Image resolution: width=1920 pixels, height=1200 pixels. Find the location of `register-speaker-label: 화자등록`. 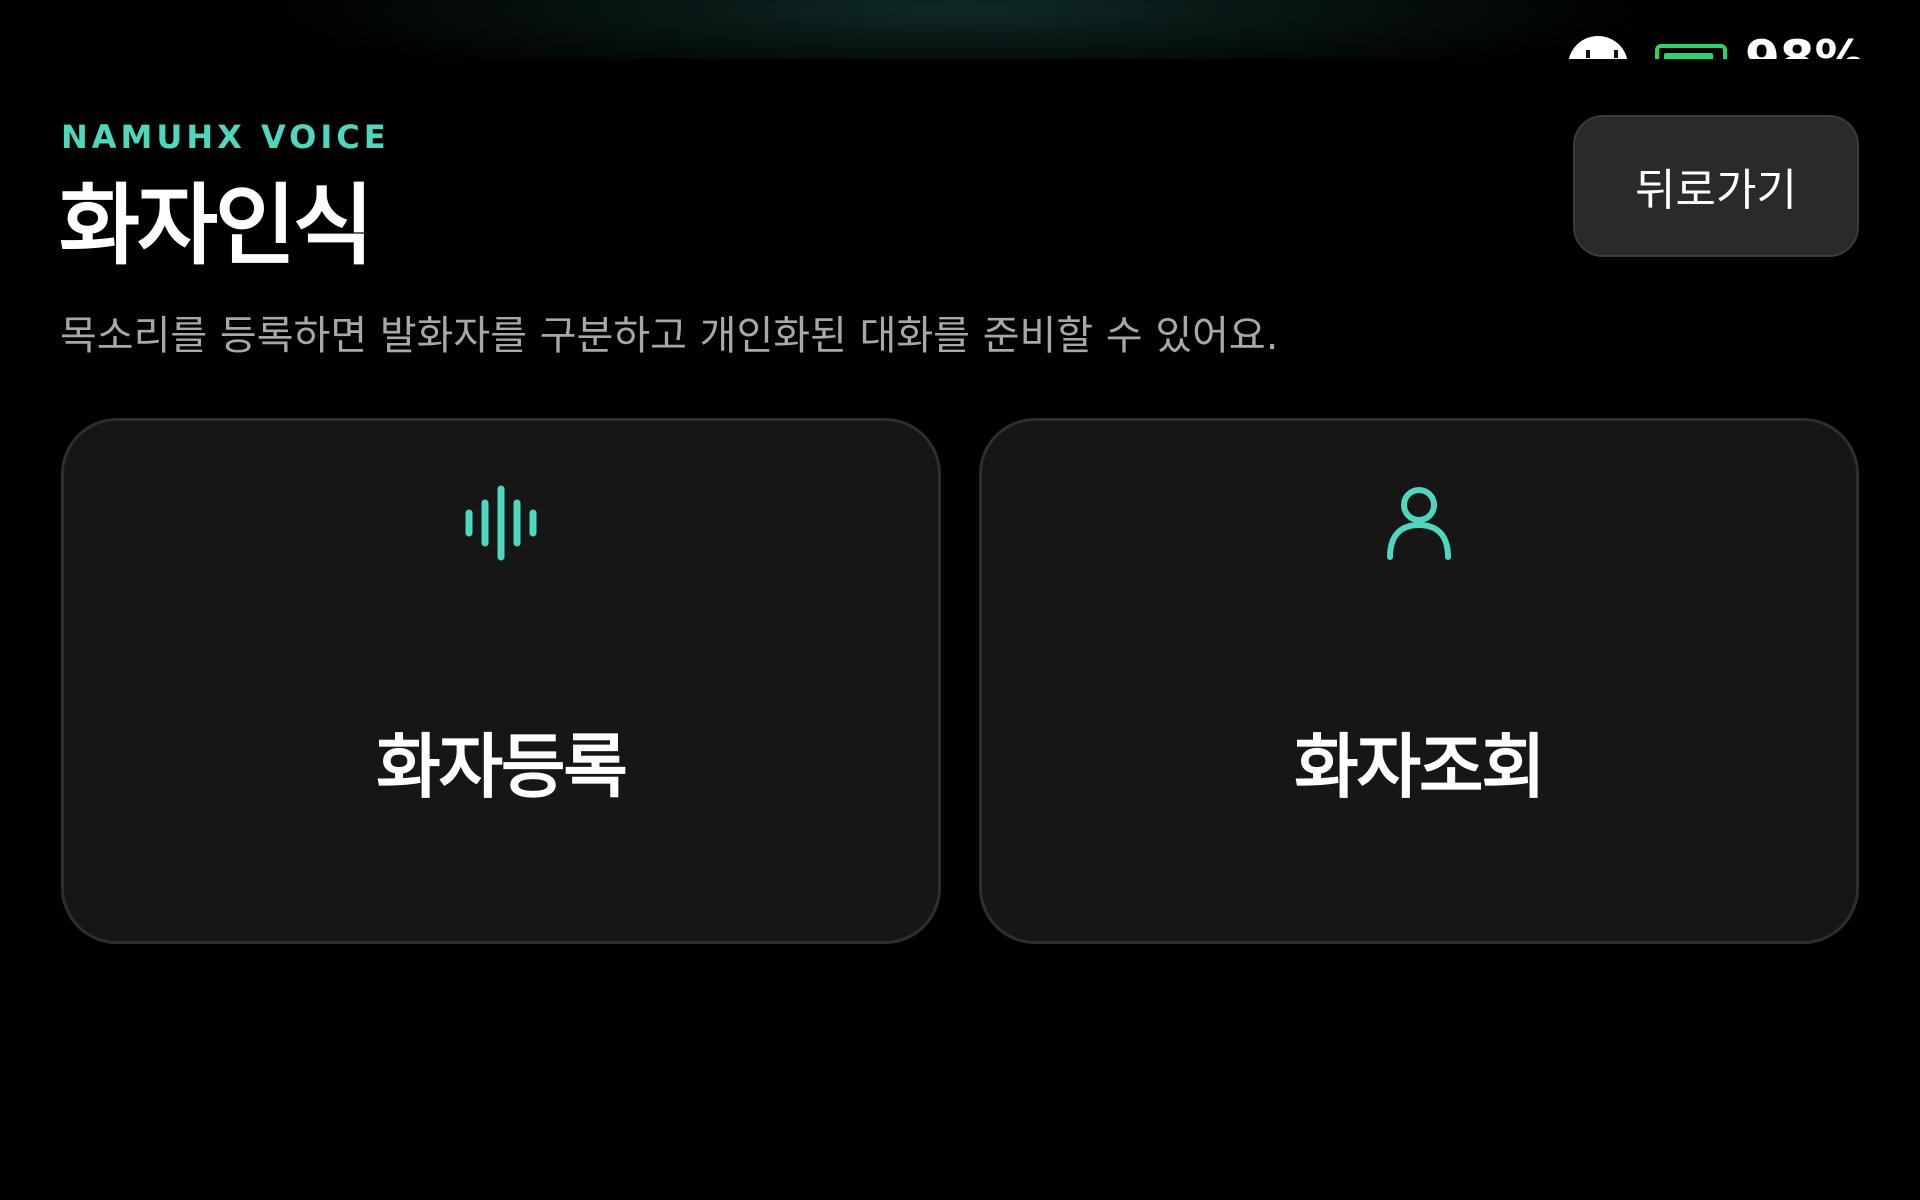

register-speaker-label: 화자등록 is located at coordinates (502, 767).